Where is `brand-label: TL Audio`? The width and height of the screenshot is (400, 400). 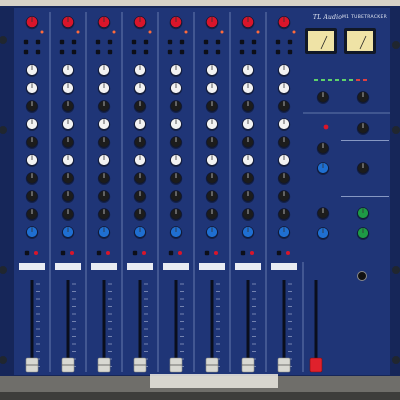
brand-label: TL Audio is located at coordinates (328, 17).